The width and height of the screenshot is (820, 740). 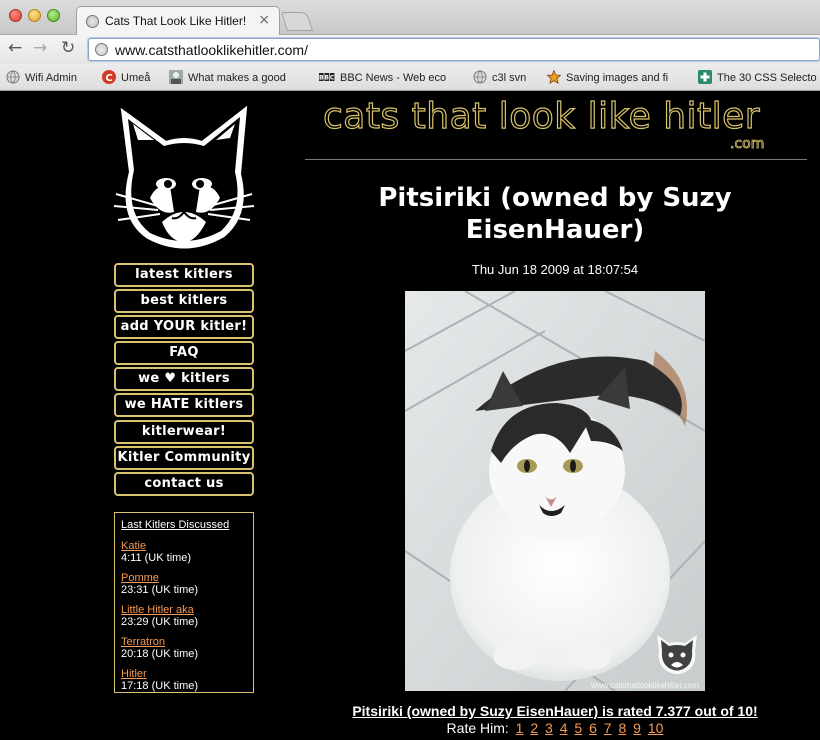 I want to click on c-logo-icon: C, so click(x=109, y=77).